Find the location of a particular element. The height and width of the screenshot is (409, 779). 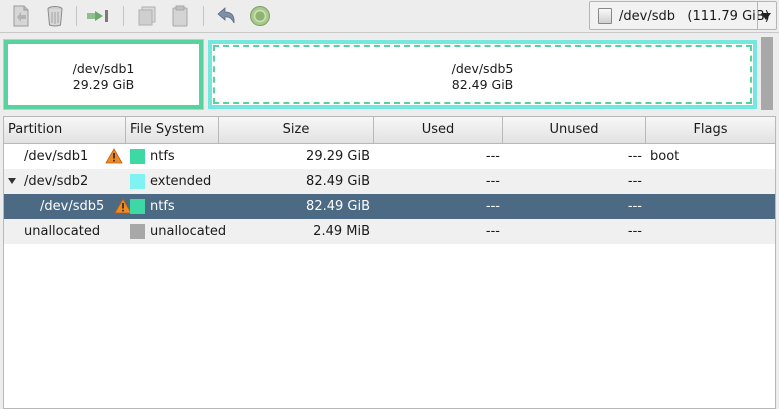

table-row: unallocated unallocated 2.49 MiB --- --- is located at coordinates (389, 231).